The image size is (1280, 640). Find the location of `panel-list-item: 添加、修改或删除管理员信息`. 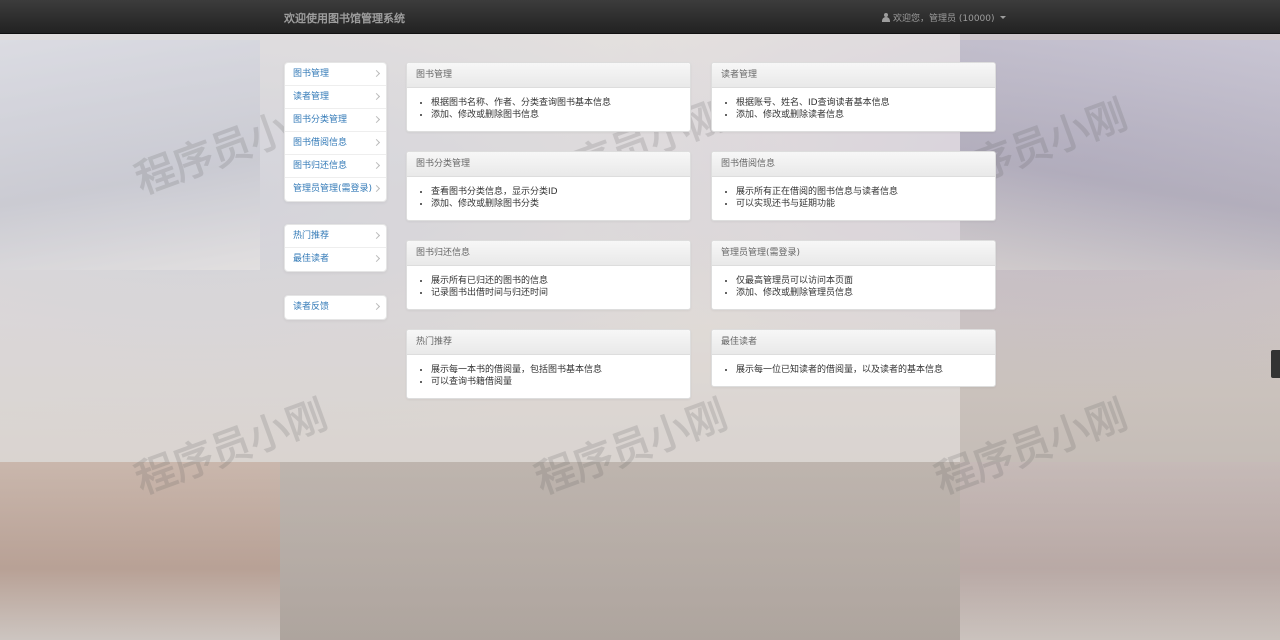

panel-list-item: 添加、修改或删除管理员信息 is located at coordinates (865, 293).